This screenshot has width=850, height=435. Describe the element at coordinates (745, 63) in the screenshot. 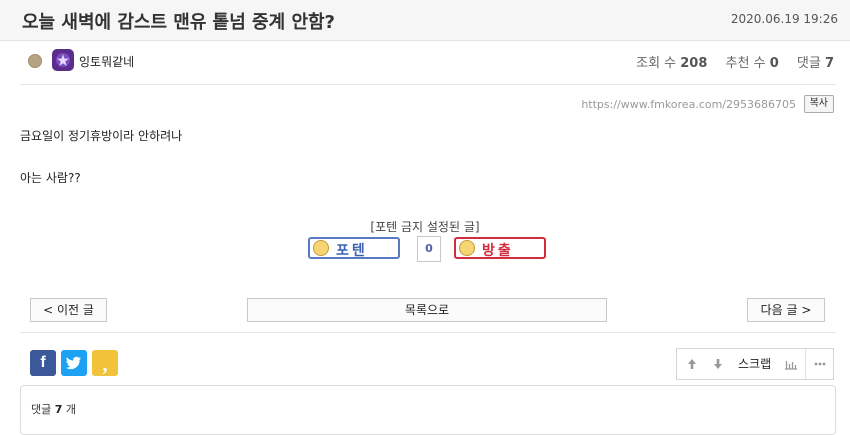

I see `recommends-label: 추천 수` at that location.